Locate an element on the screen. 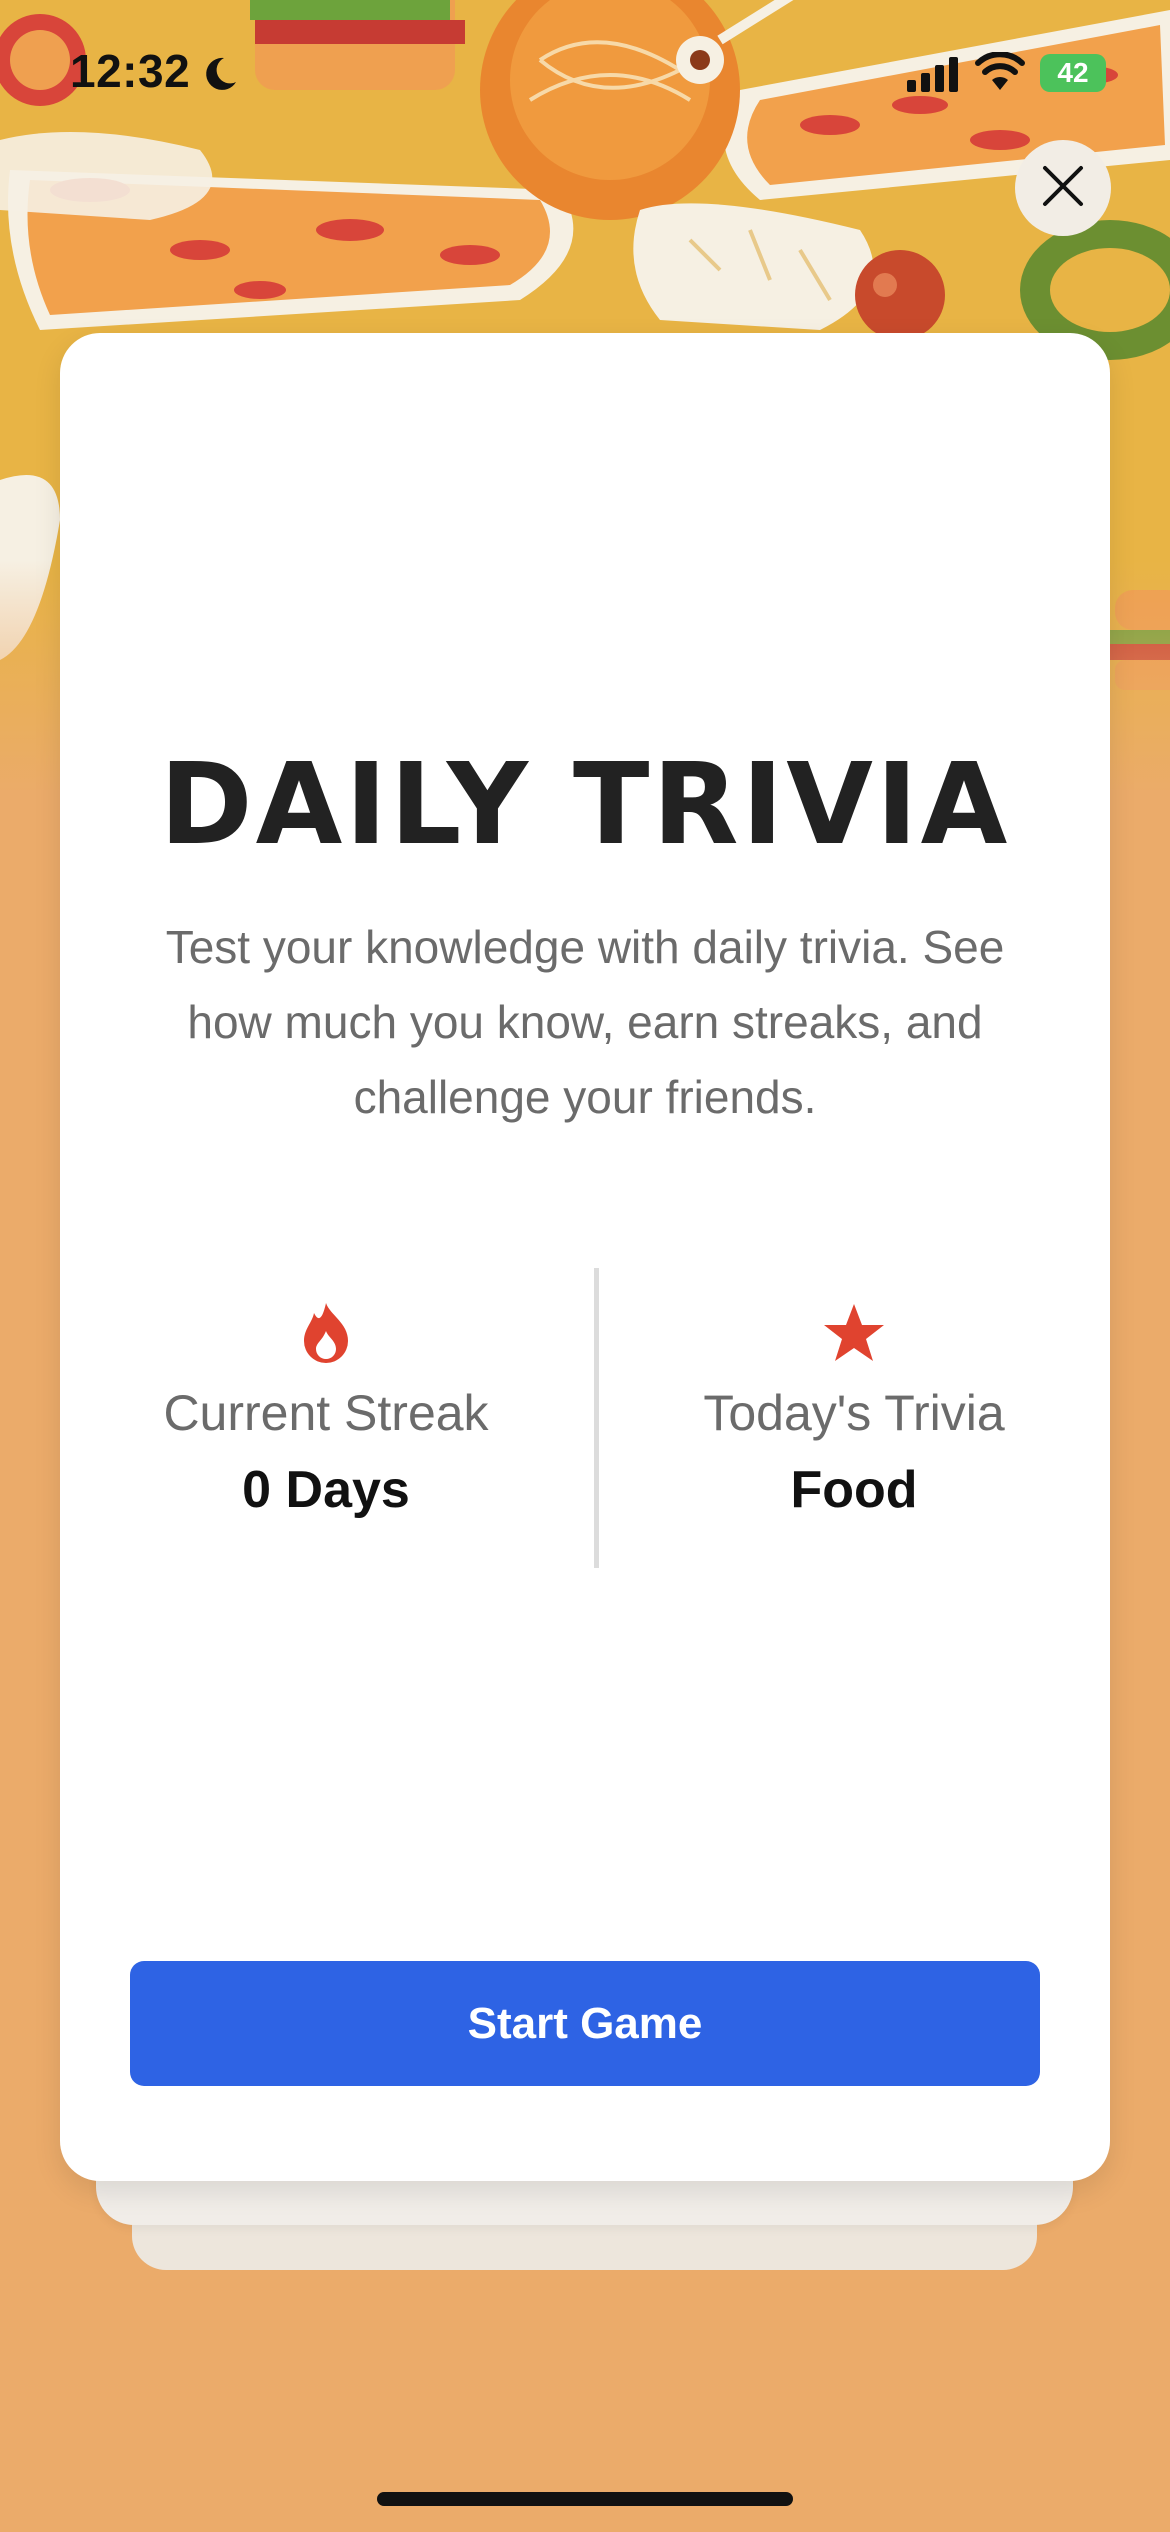  start-game-button: Start Game is located at coordinates (585, 2023).